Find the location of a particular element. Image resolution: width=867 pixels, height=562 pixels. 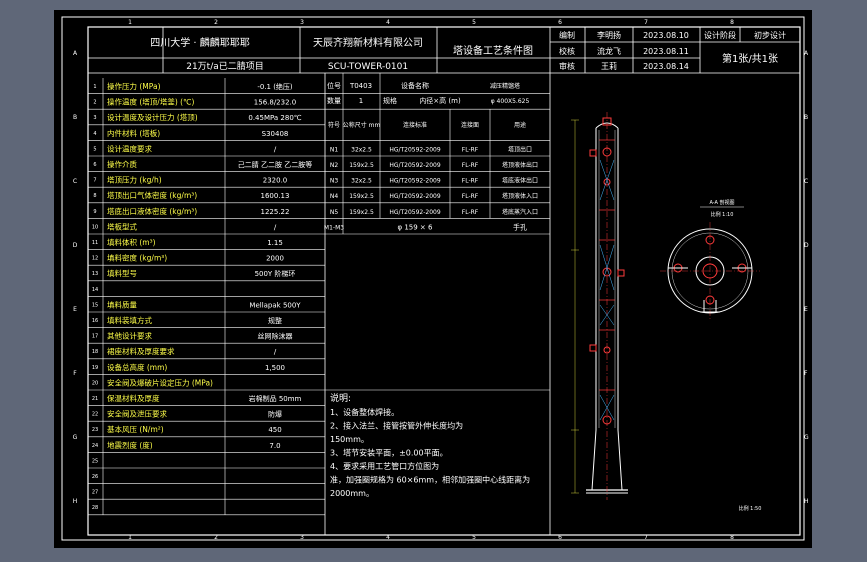

zone-mark-bottom: 7 is located at coordinates (646, 537).